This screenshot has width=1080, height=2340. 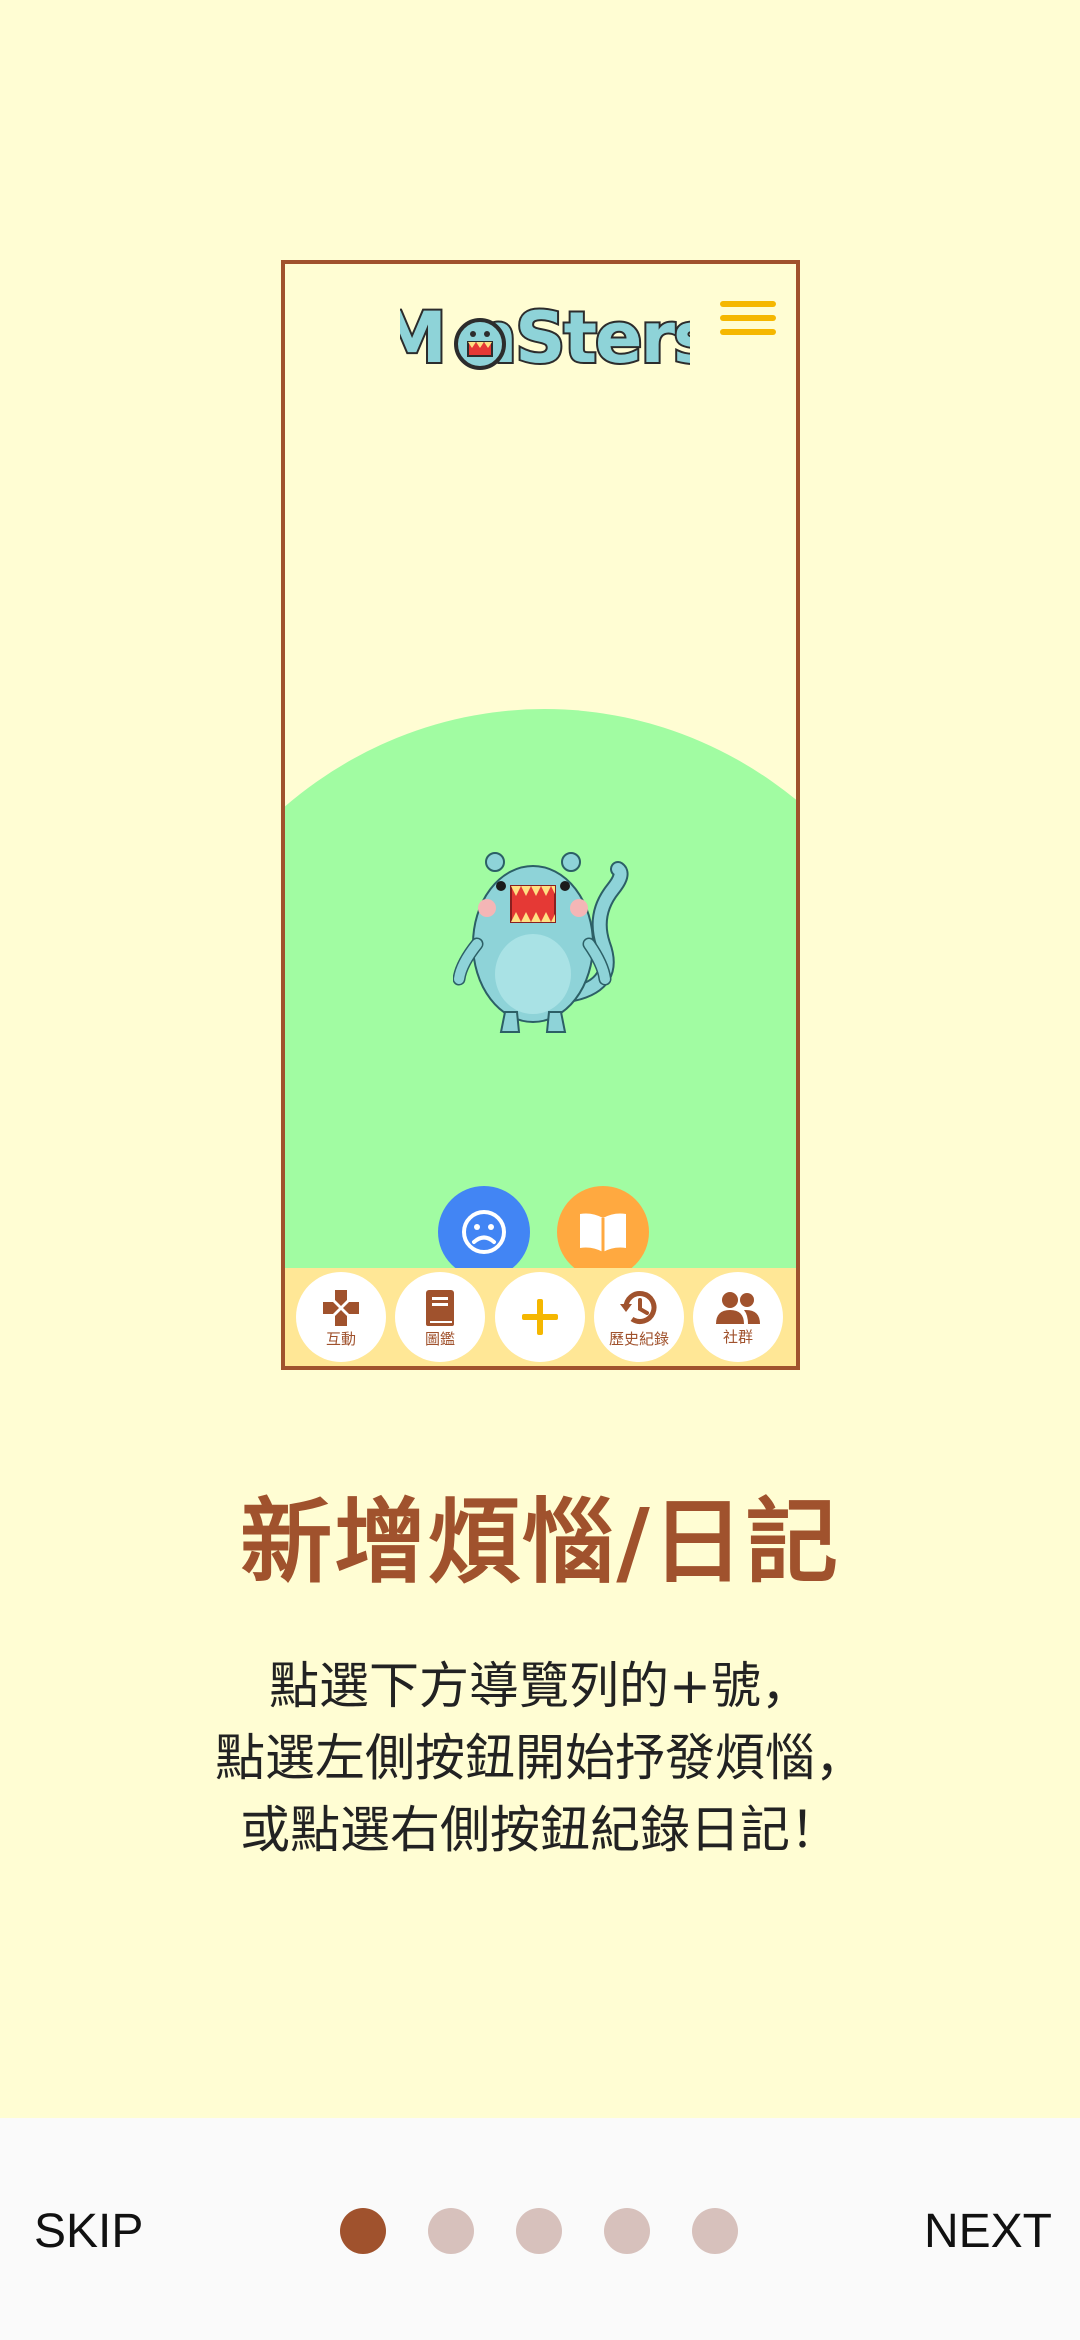 I want to click on bottom-navigation-bar: 互動 圖鑑 歷史紀錄 社群, so click(x=540, y=1317).